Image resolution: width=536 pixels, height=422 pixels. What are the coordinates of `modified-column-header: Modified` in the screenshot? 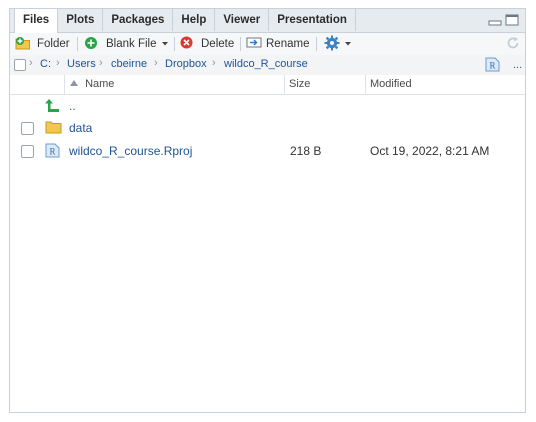 It's located at (391, 84).